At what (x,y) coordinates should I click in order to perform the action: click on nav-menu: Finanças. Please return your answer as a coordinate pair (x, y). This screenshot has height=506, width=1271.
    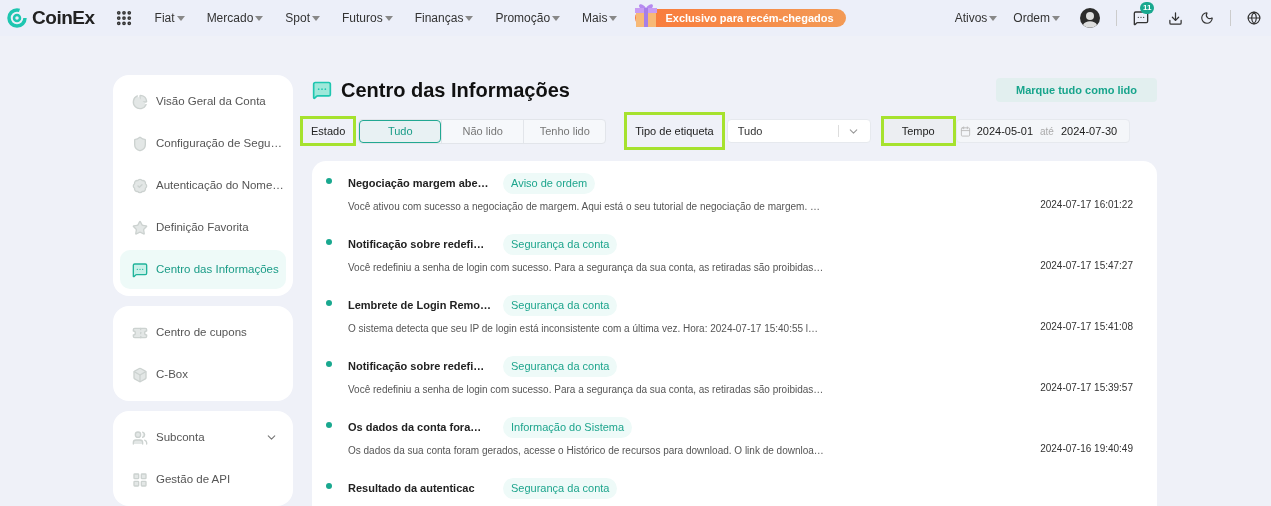
    Looking at the image, I should click on (444, 18).